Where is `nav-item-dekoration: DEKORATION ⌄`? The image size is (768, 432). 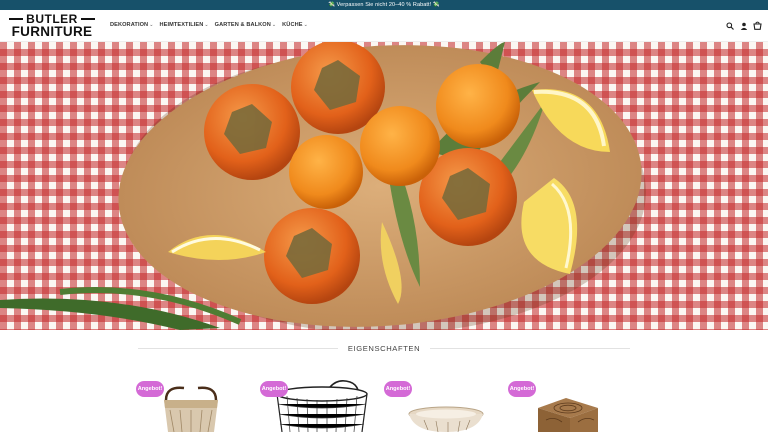
nav-item-dekoration: DEKORATION ⌄ is located at coordinates (131, 25).